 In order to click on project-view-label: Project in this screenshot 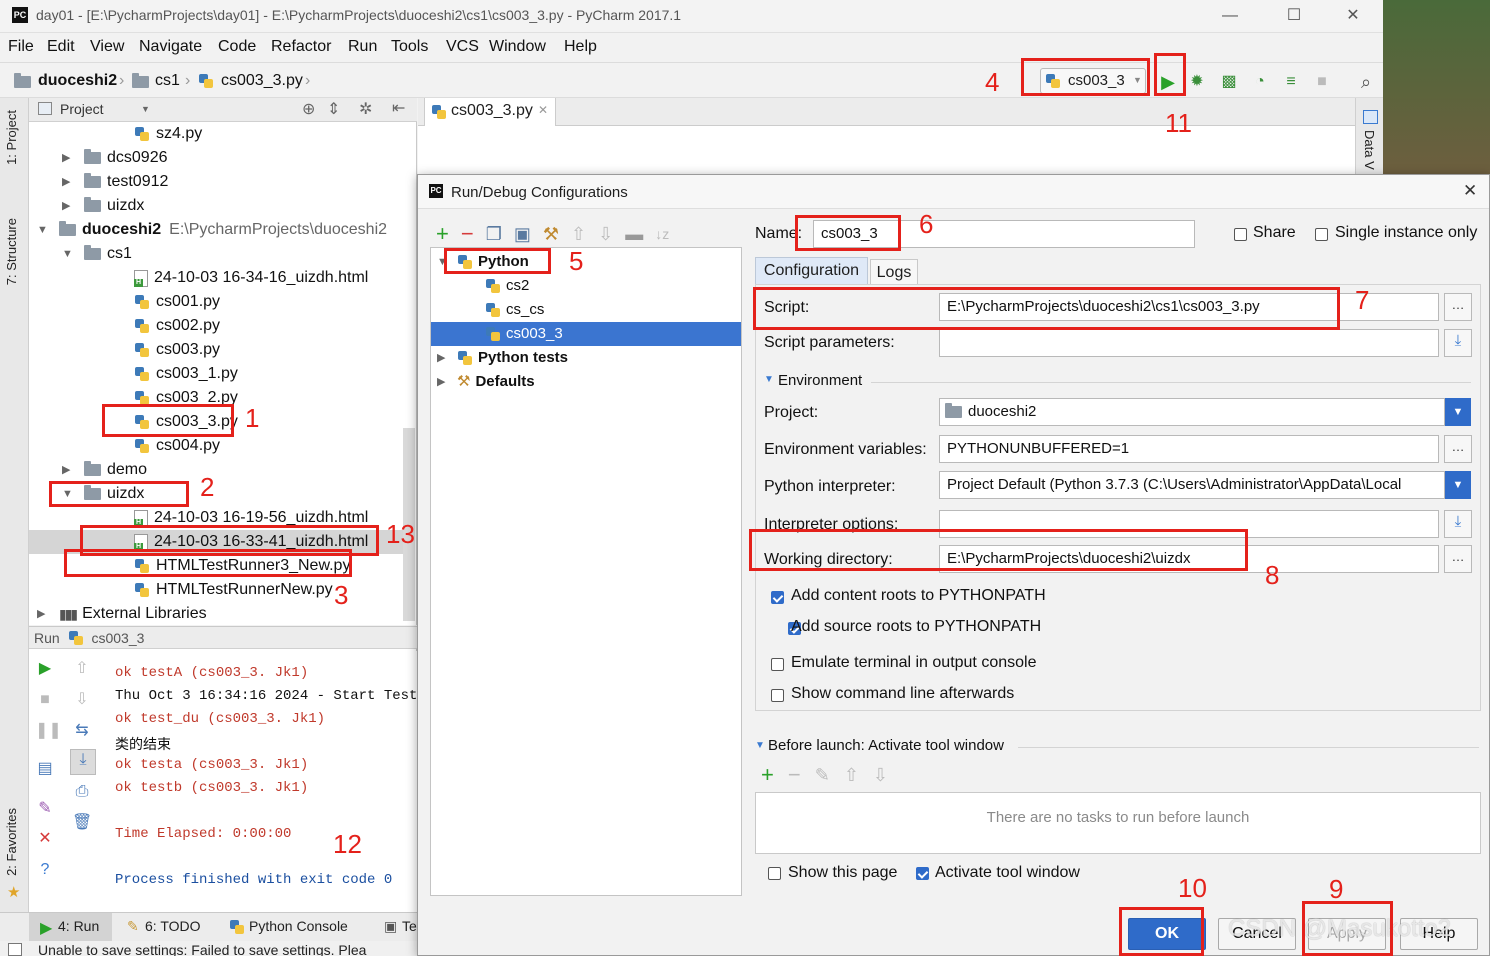, I will do `click(82, 109)`.